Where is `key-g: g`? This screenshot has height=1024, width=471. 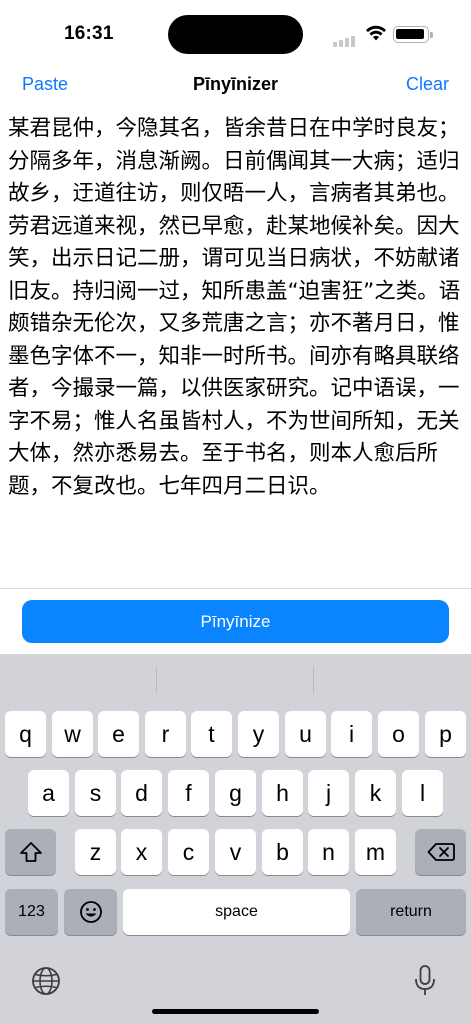 key-g: g is located at coordinates (235, 793).